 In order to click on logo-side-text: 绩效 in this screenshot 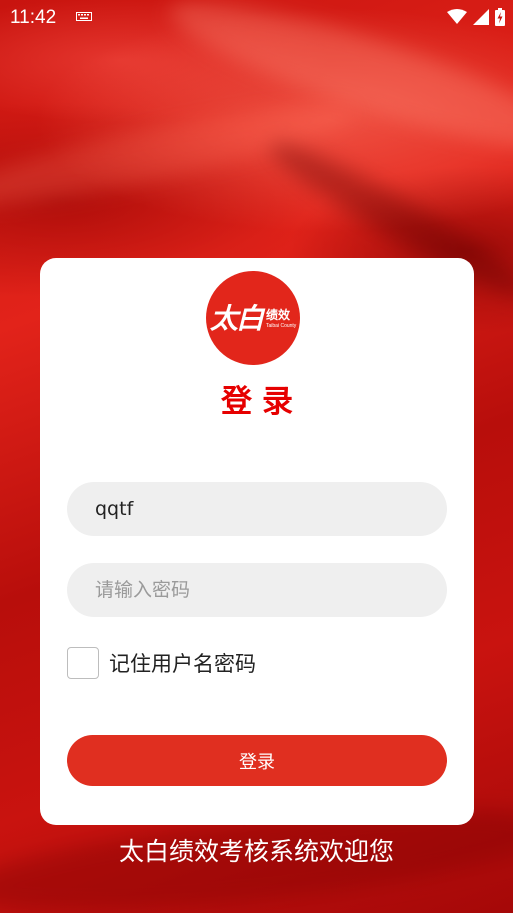, I will do `click(278, 315)`.